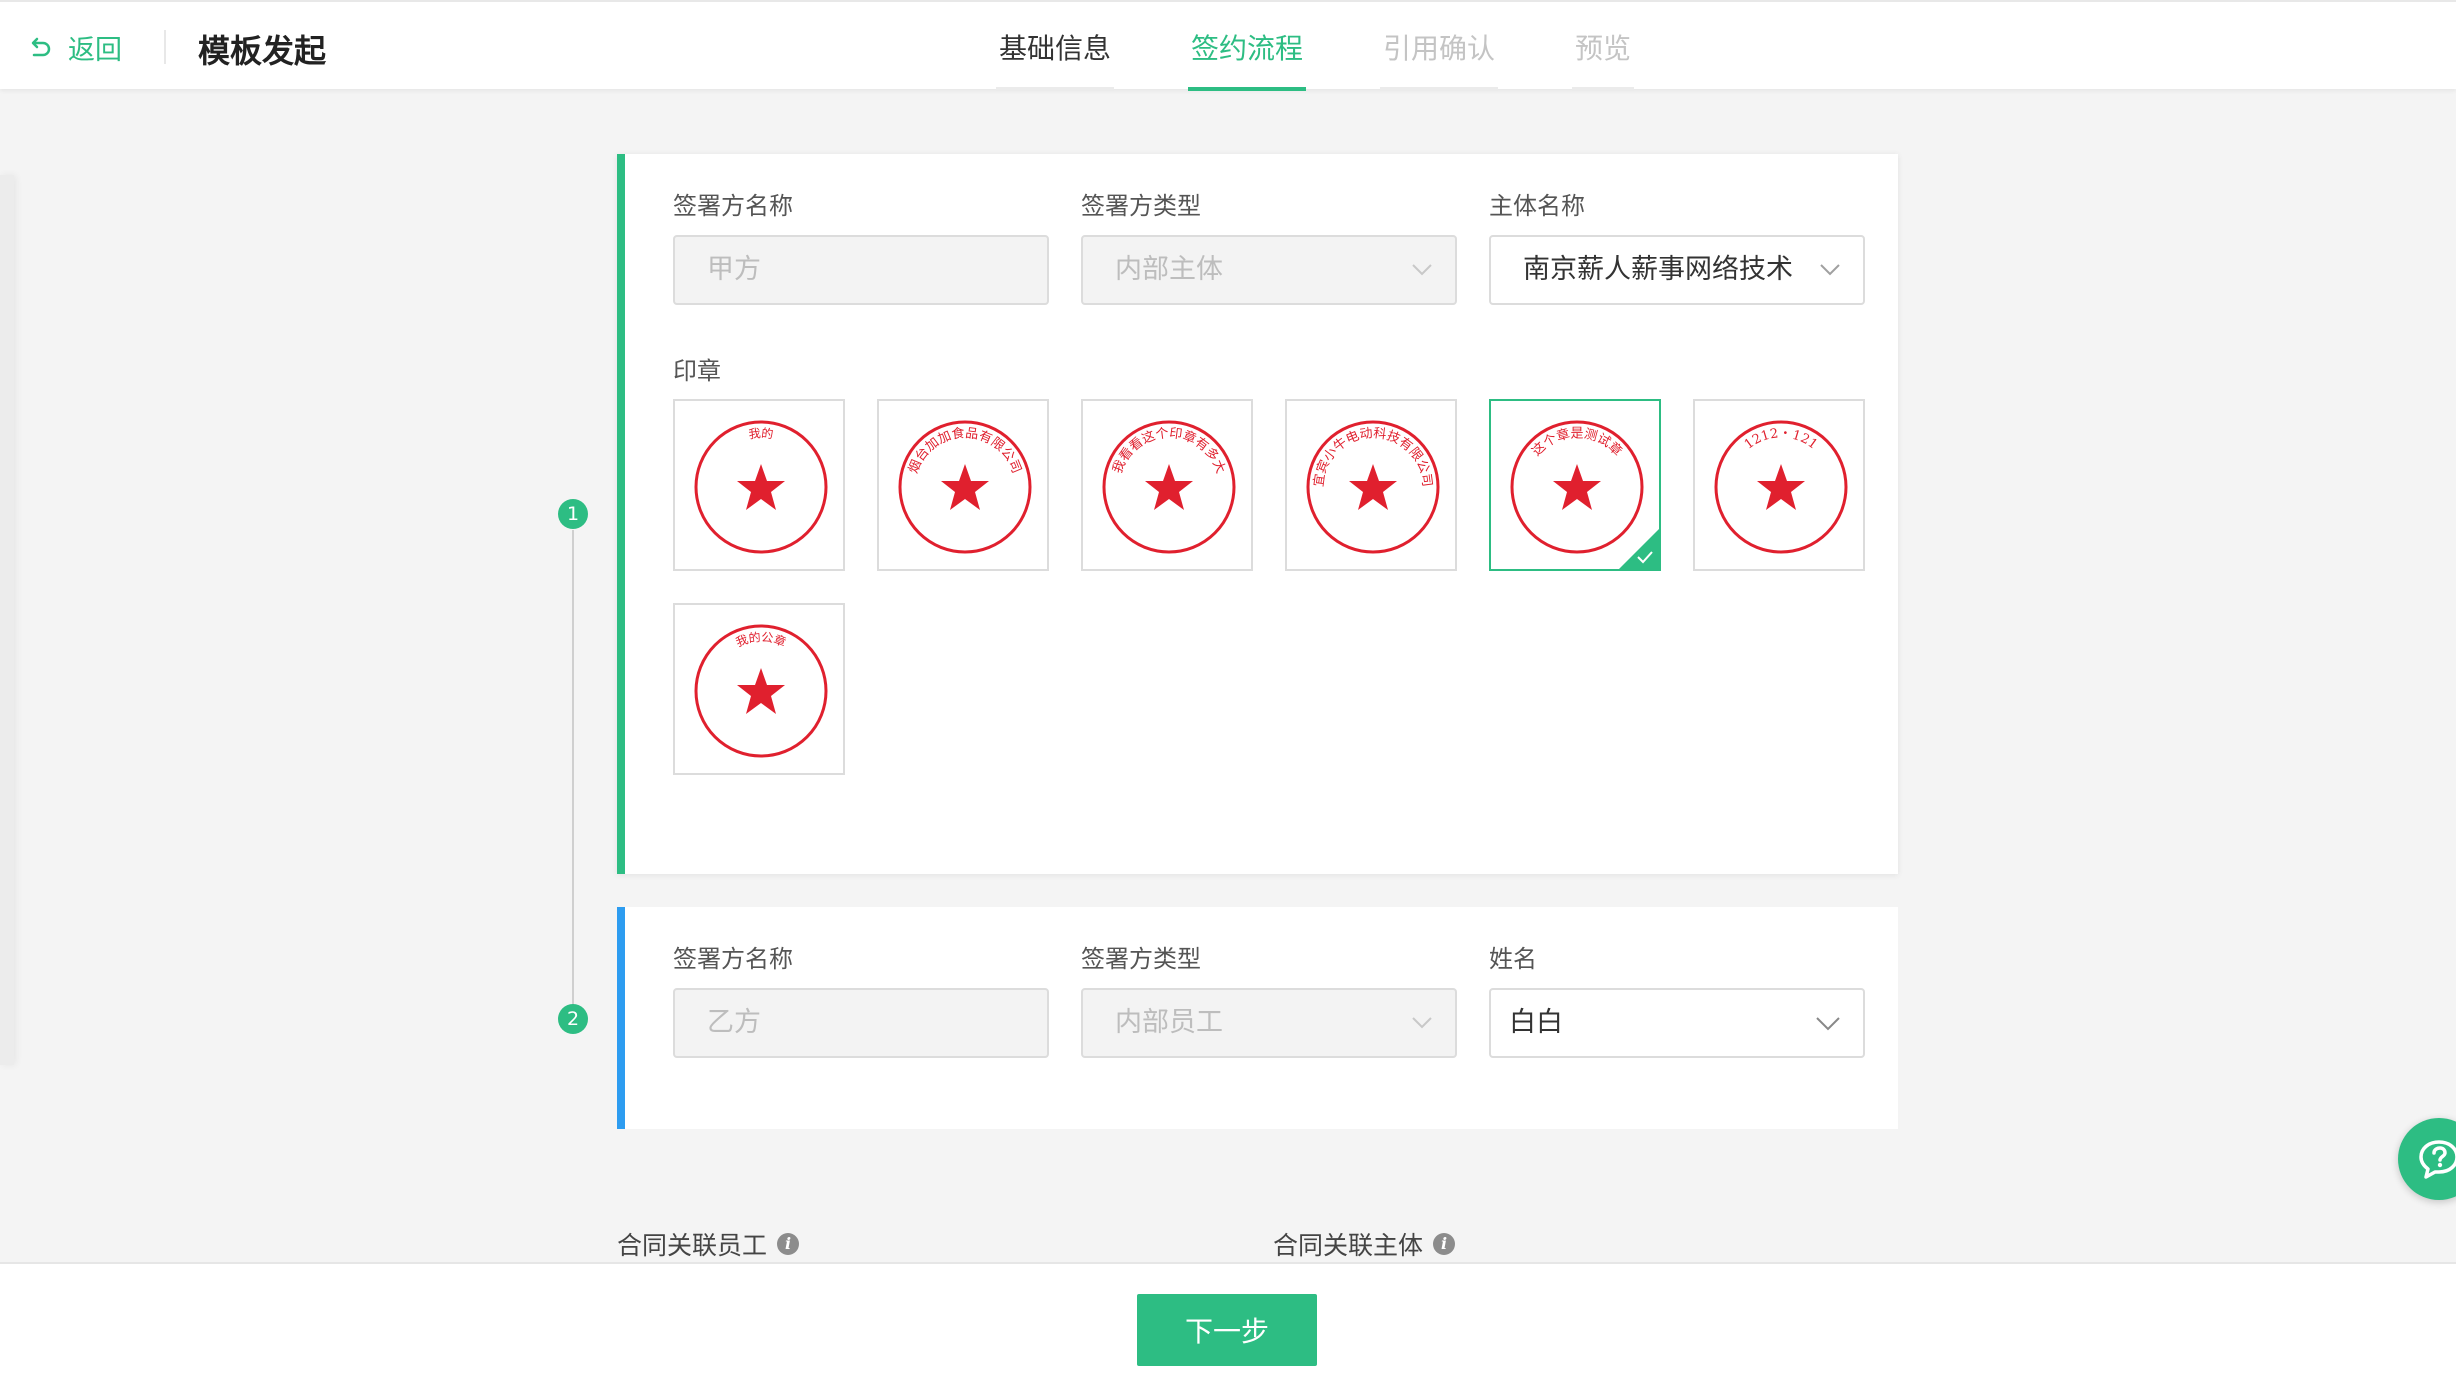 This screenshot has height=1388, width=2456. What do you see at coordinates (1677, 1023) in the screenshot?
I see `person-name-select: 白白` at bounding box center [1677, 1023].